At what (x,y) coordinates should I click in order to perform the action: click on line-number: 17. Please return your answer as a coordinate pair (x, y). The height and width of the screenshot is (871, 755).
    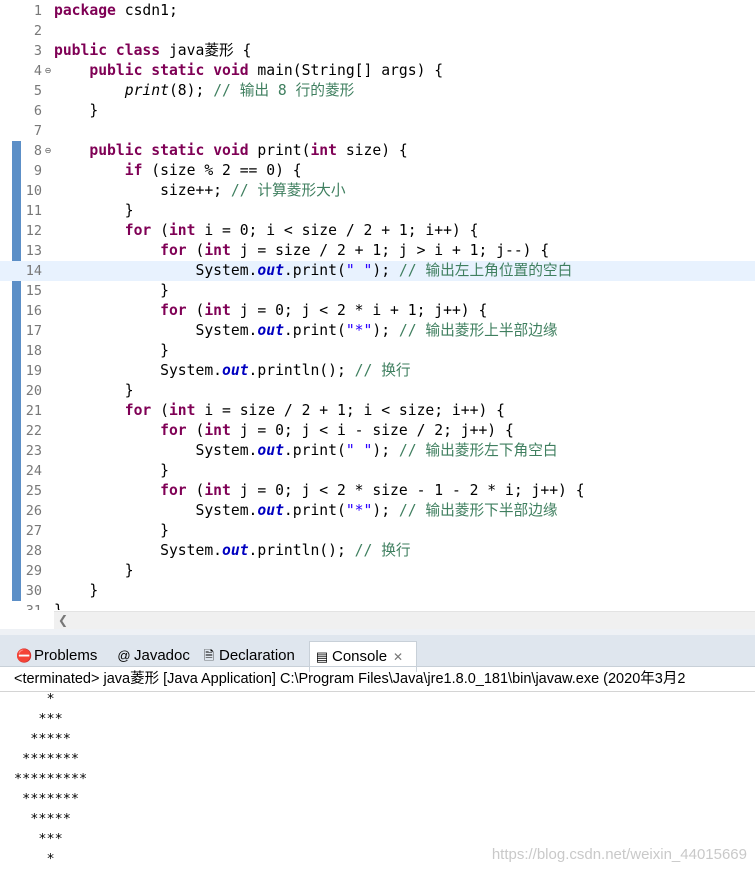
    Looking at the image, I should click on (33, 331).